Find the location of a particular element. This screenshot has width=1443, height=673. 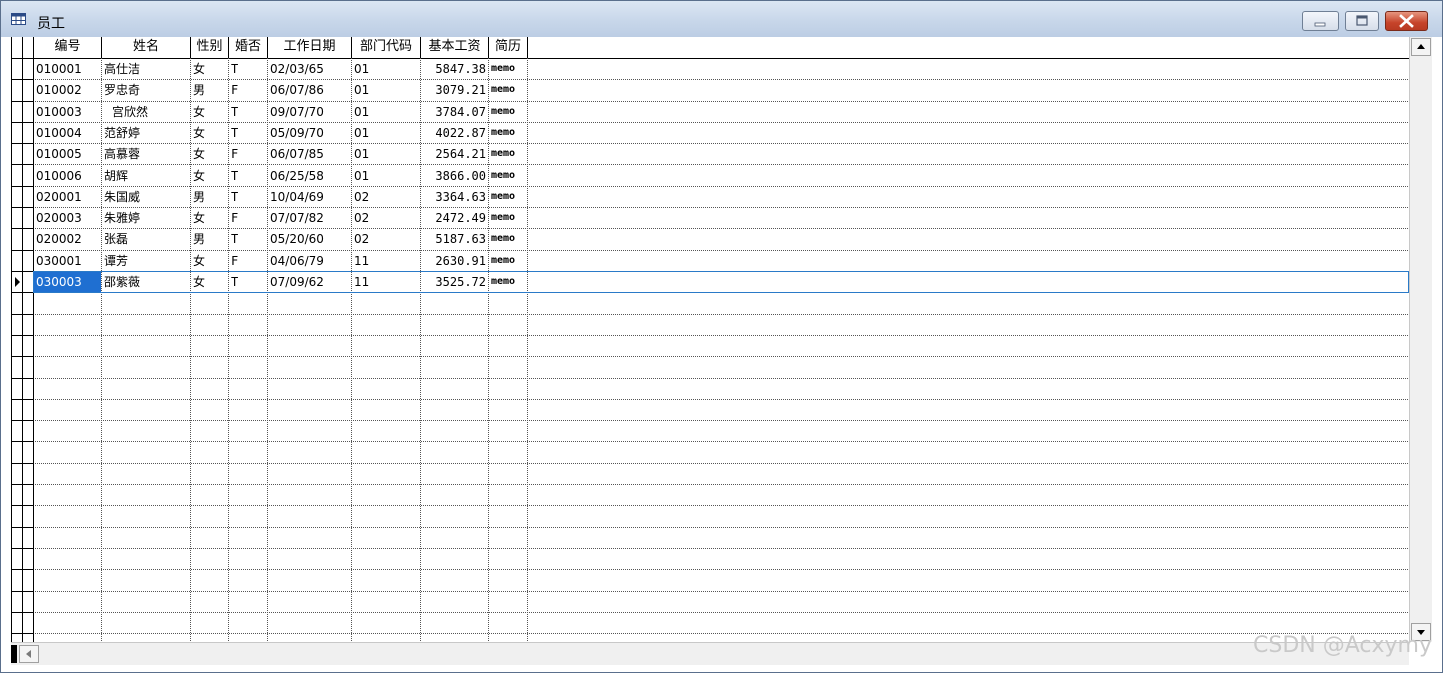

cell-salary: 3866.00 is located at coordinates (454, 176).